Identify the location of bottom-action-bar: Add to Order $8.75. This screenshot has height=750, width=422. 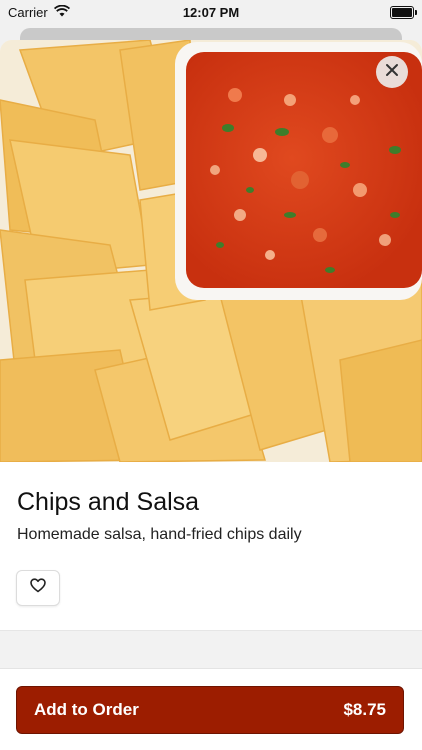
(211, 709).